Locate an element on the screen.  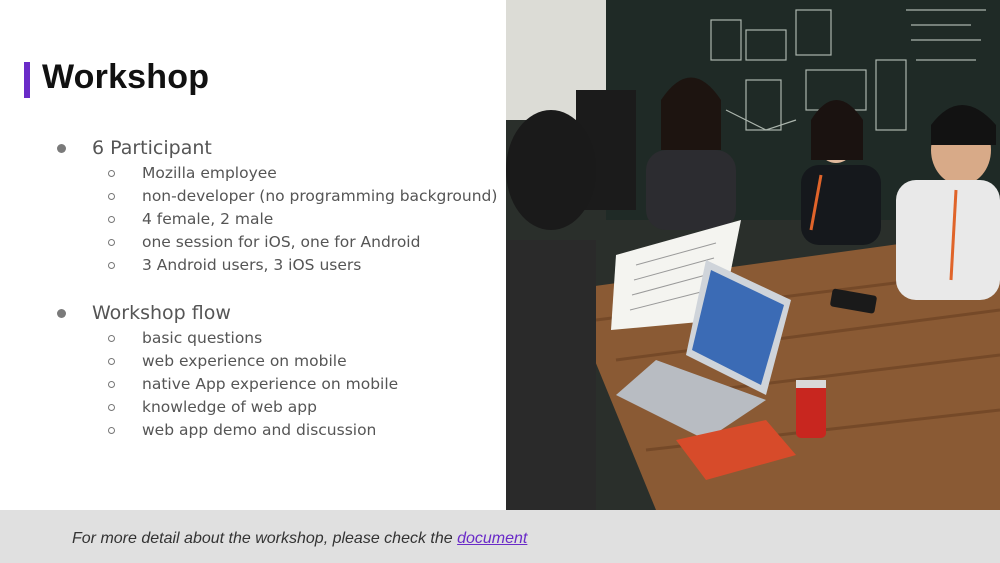
list-item: one session for iOS, one for Android is located at coordinates (264, 242).